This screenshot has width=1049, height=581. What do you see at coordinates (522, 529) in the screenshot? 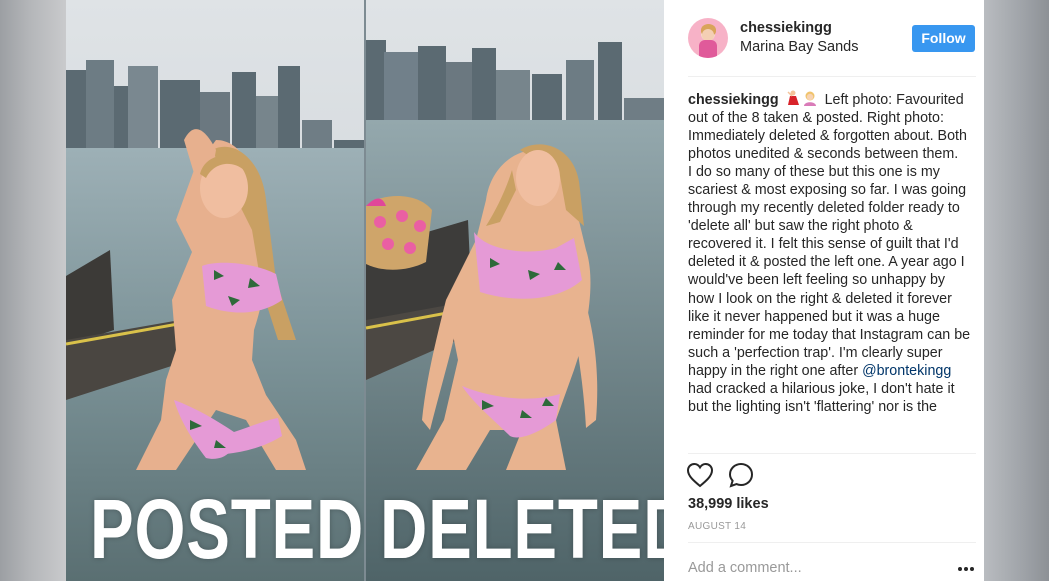
I see `deleted-overlay-text: DELETED` at bounding box center [522, 529].